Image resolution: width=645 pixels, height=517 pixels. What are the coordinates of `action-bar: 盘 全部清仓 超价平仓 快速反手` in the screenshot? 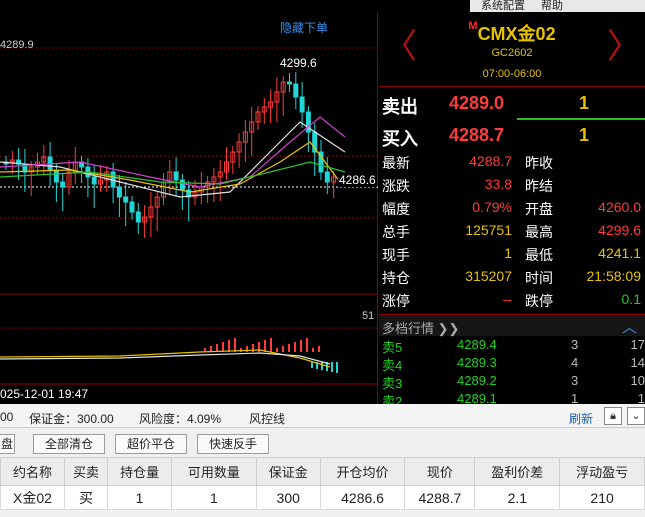 It's located at (322, 443).